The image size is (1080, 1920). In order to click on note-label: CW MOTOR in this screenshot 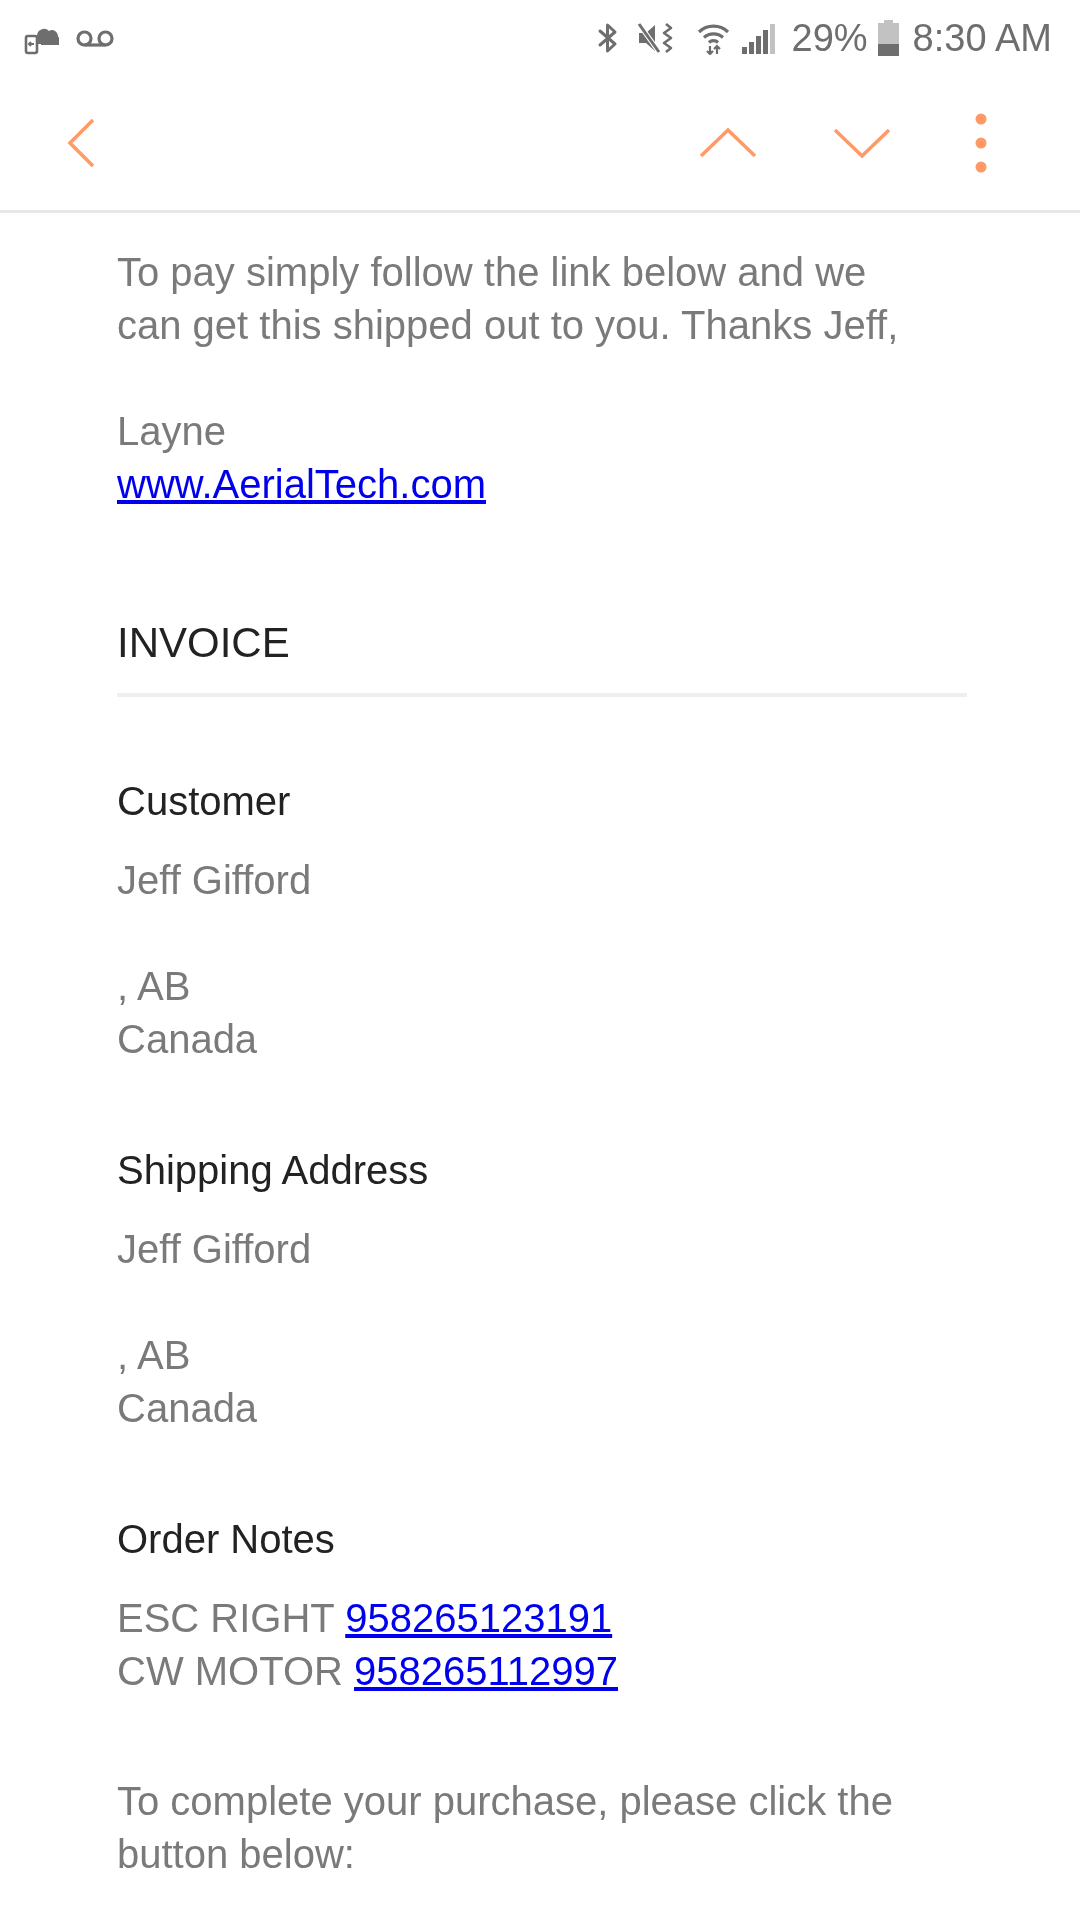, I will do `click(230, 1671)`.